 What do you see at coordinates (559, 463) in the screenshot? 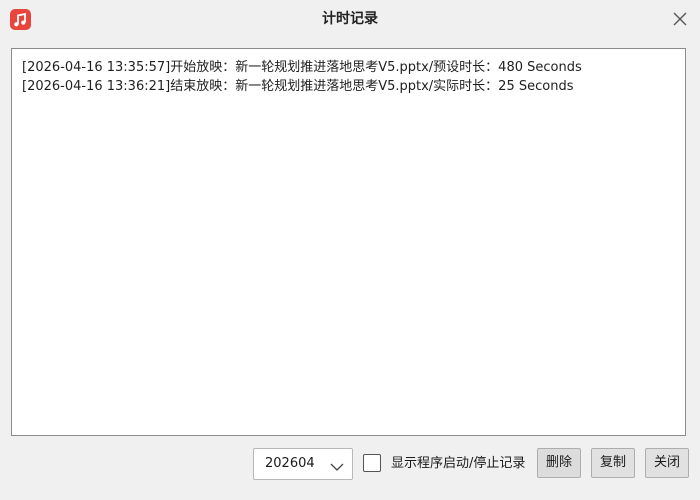
I see `delete-button: 删除` at bounding box center [559, 463].